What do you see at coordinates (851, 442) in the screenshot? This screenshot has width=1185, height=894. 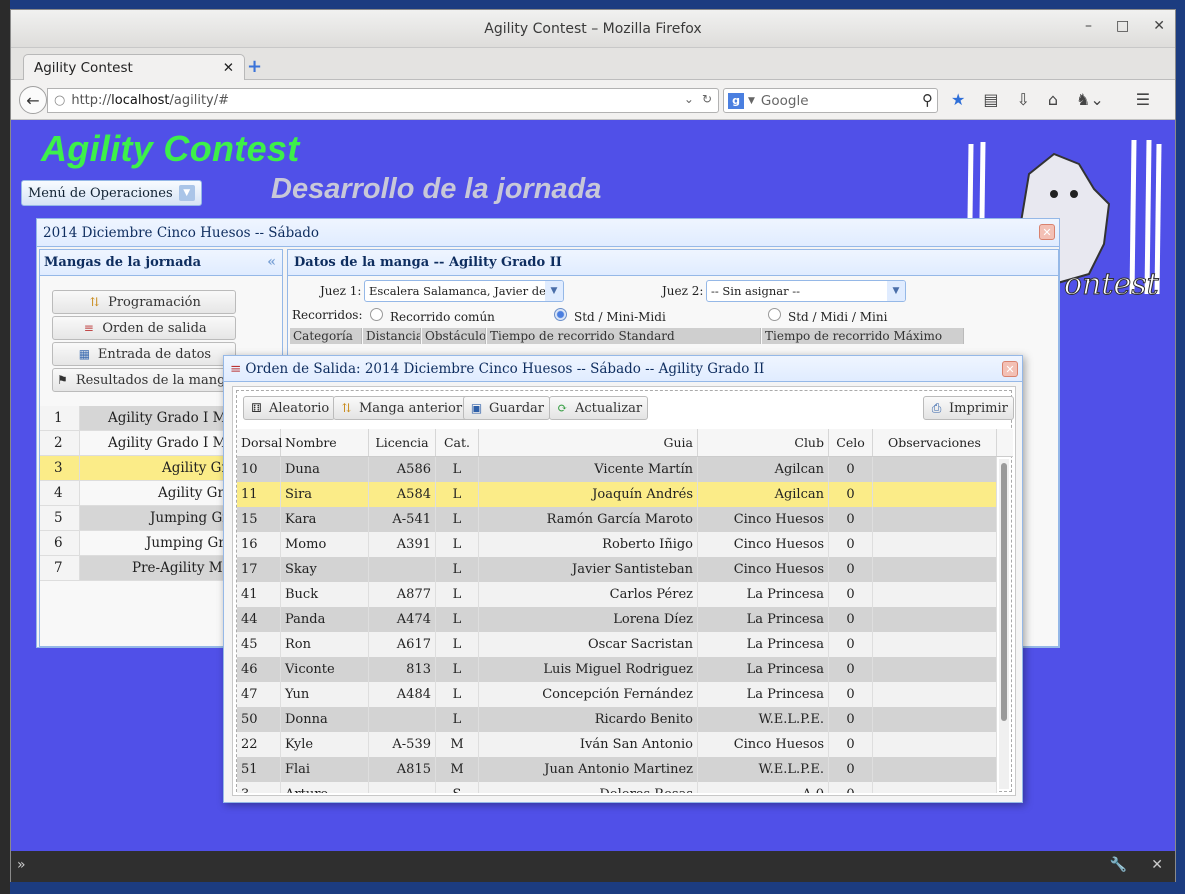 I see `col-celo: Celo` at bounding box center [851, 442].